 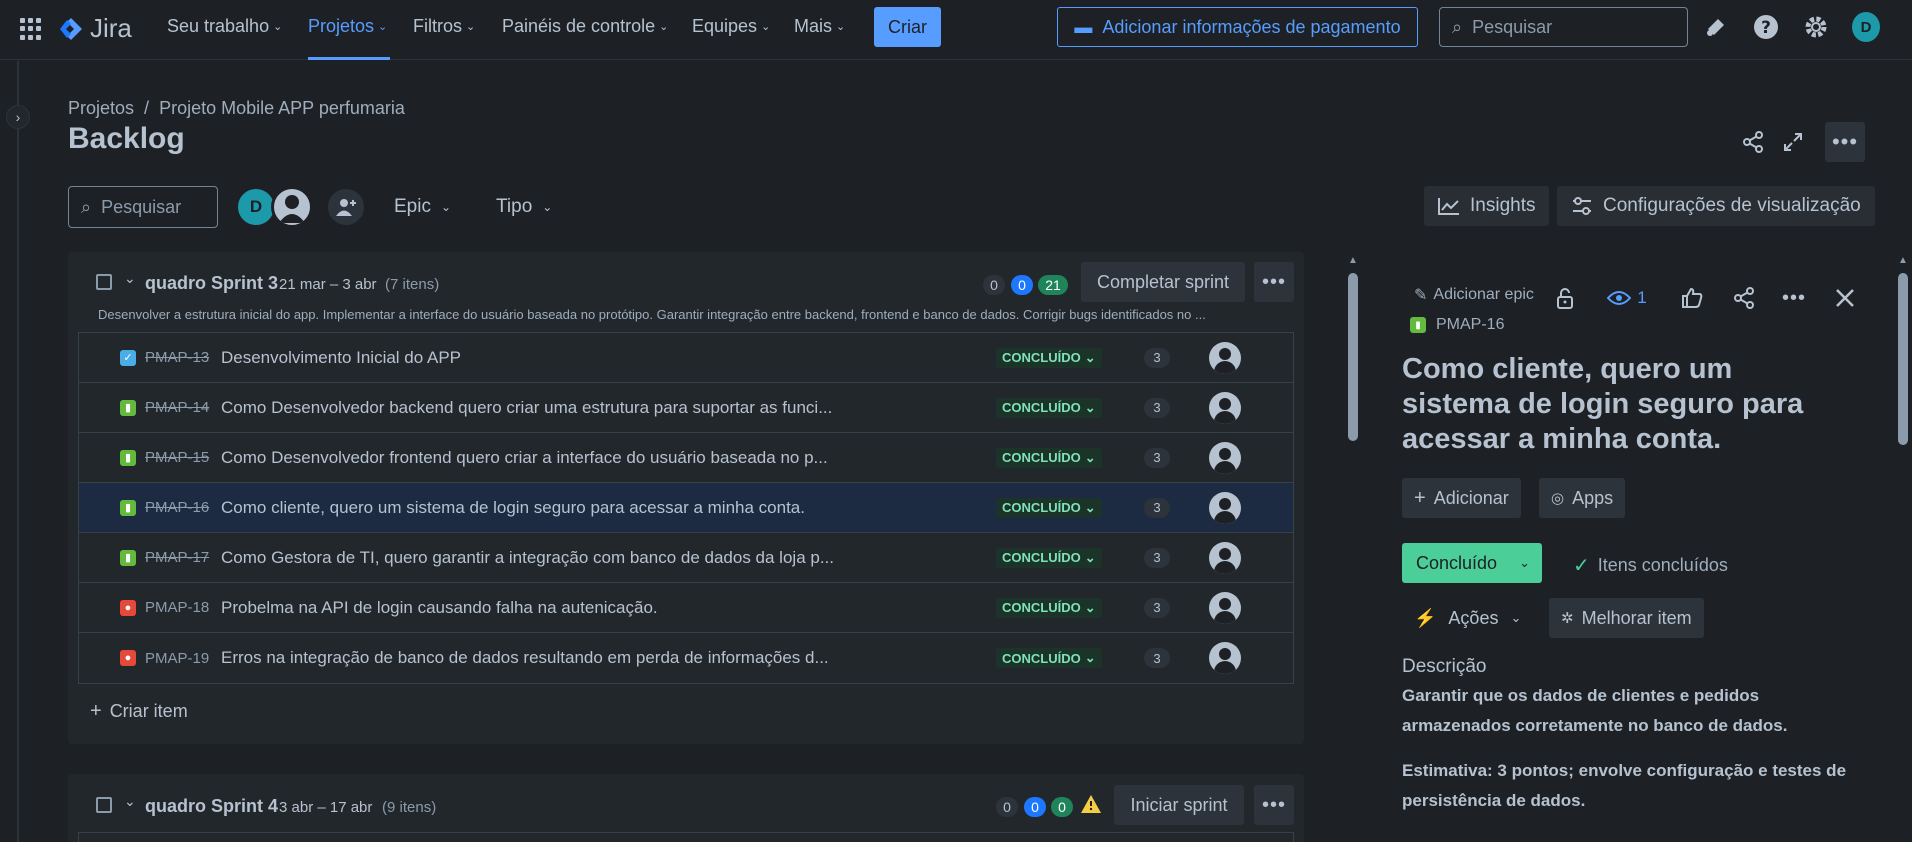 What do you see at coordinates (1237, 27) in the screenshot?
I see `add-payment-button: ▬ Adicionar informações de pagamento` at bounding box center [1237, 27].